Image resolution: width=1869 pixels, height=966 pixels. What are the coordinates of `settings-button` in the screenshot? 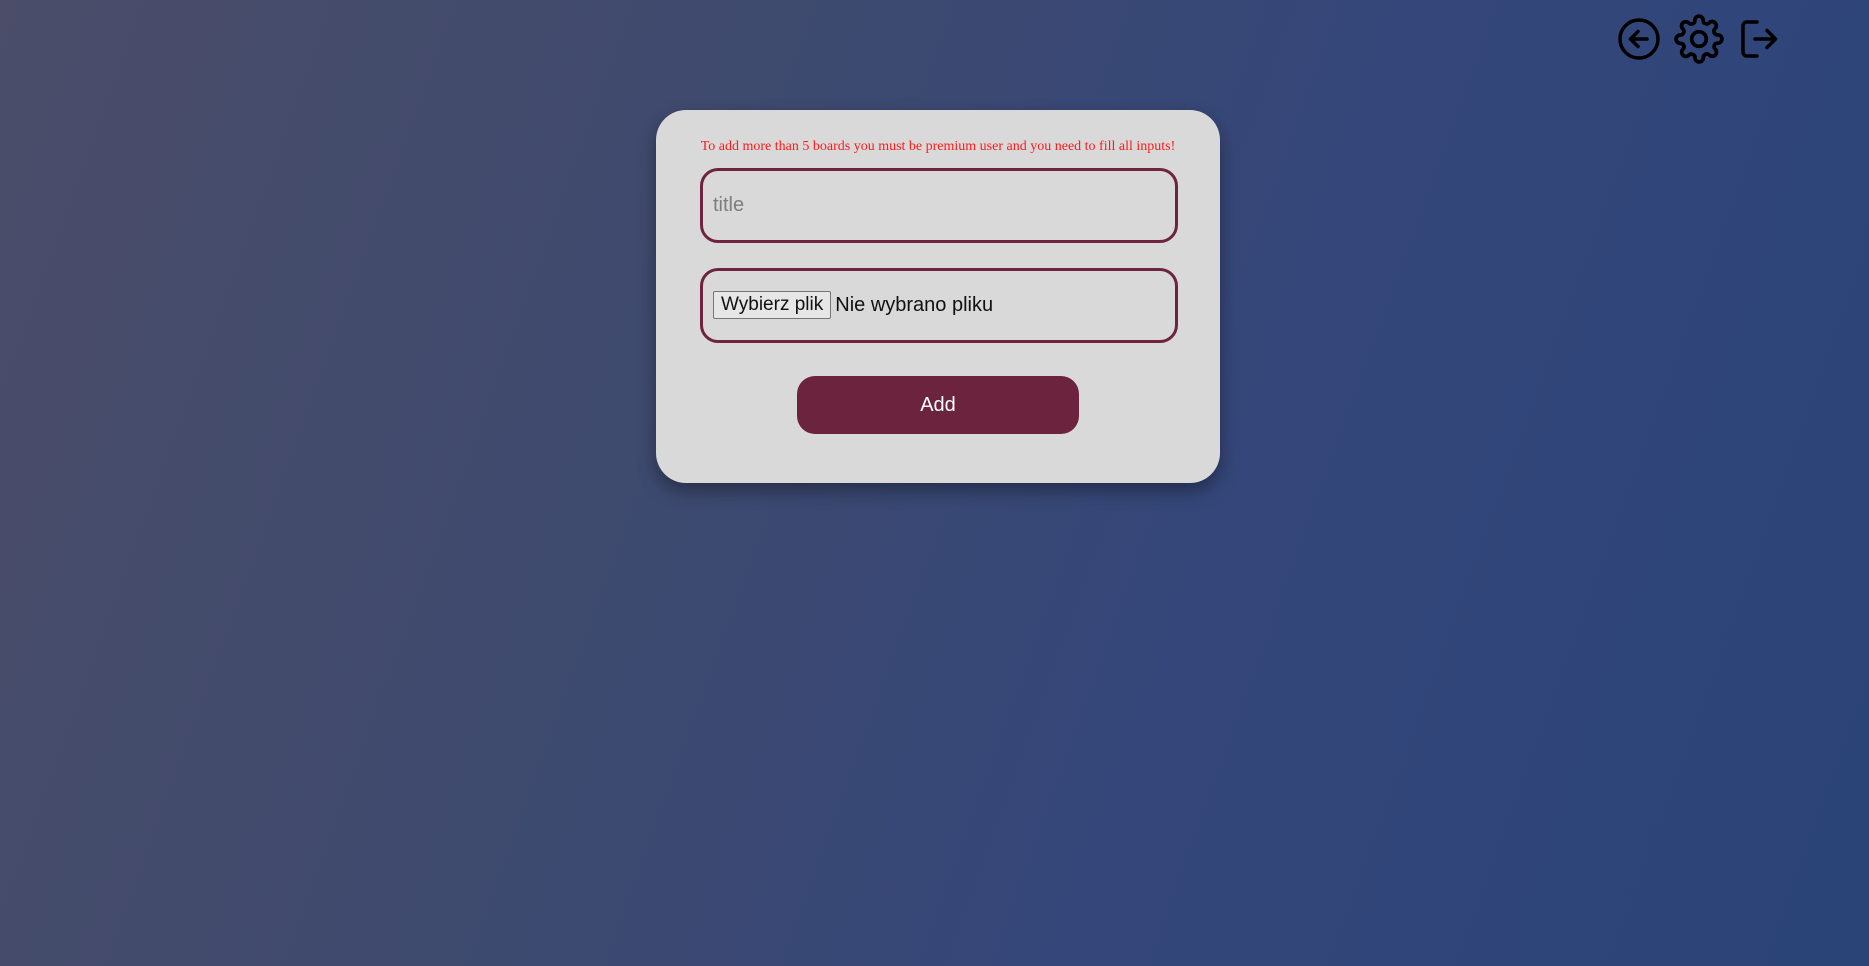 It's located at (1699, 39).